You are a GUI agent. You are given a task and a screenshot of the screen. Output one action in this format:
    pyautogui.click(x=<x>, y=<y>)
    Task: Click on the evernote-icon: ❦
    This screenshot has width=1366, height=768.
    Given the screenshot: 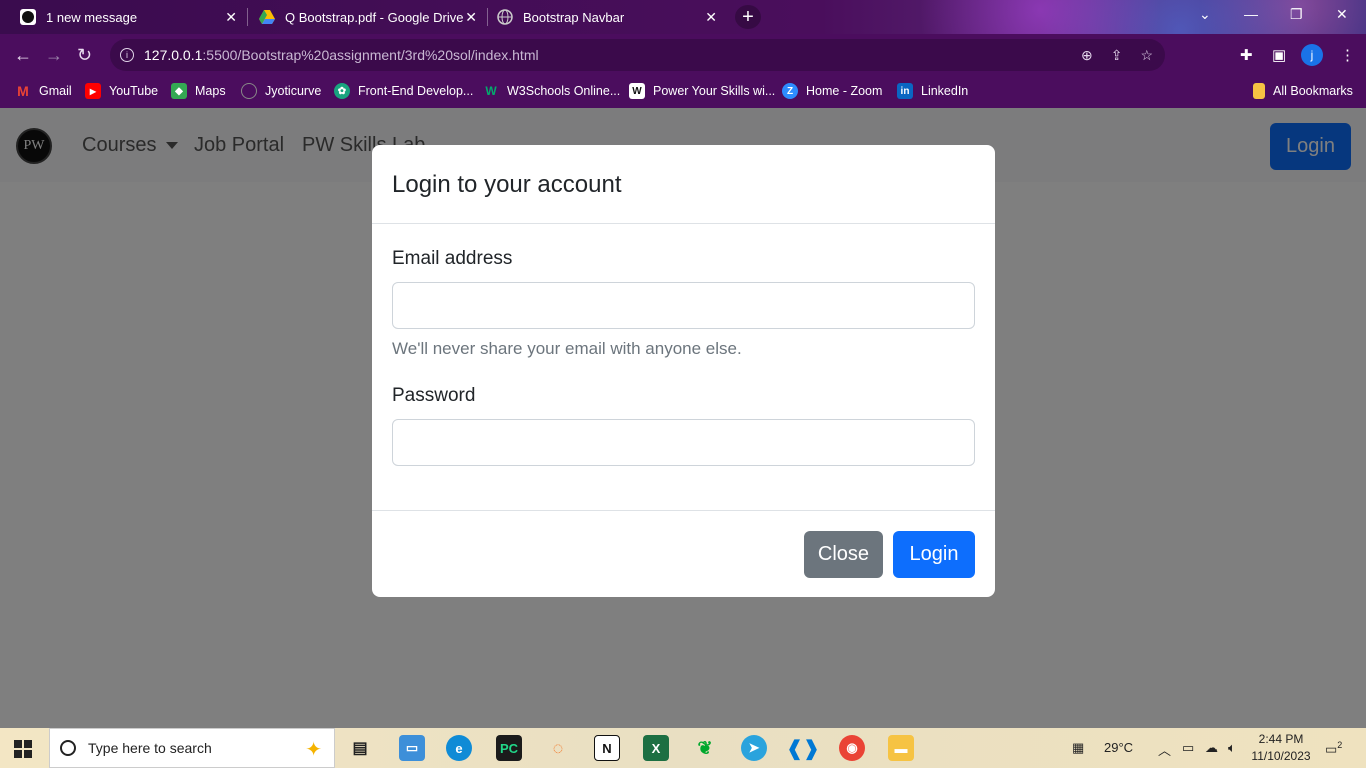 What is the action you would take?
    pyautogui.click(x=705, y=748)
    